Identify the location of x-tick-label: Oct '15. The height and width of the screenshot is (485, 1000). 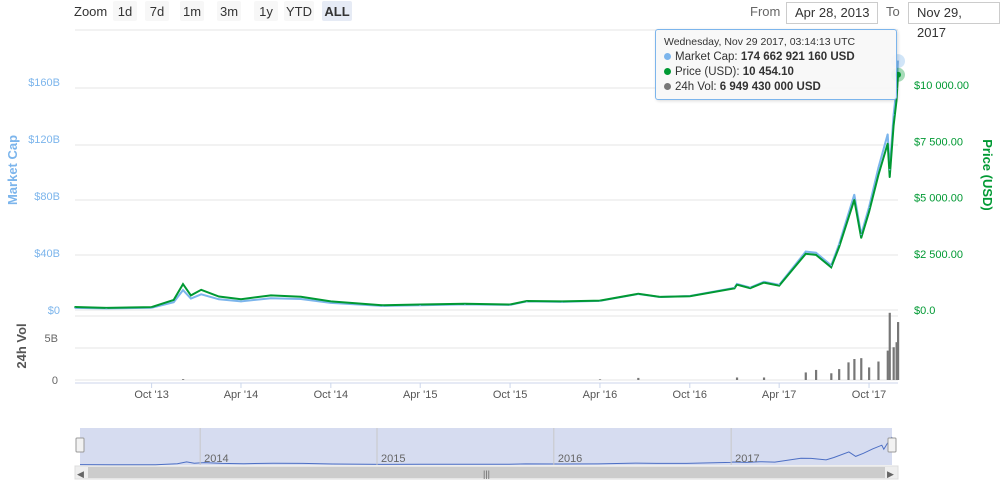
(510, 395).